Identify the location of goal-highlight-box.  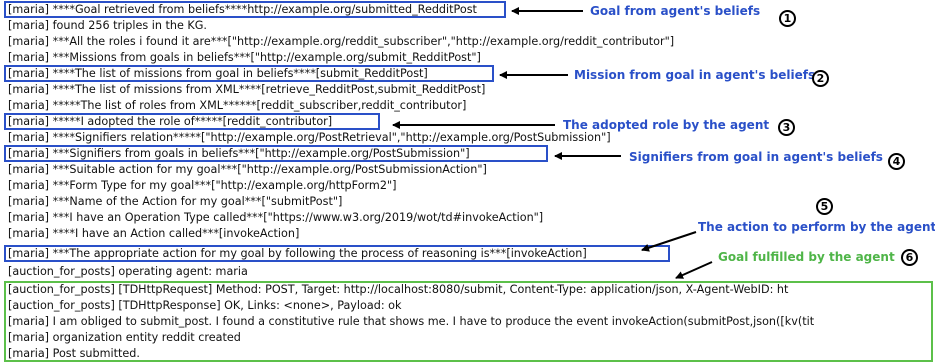
(255, 9).